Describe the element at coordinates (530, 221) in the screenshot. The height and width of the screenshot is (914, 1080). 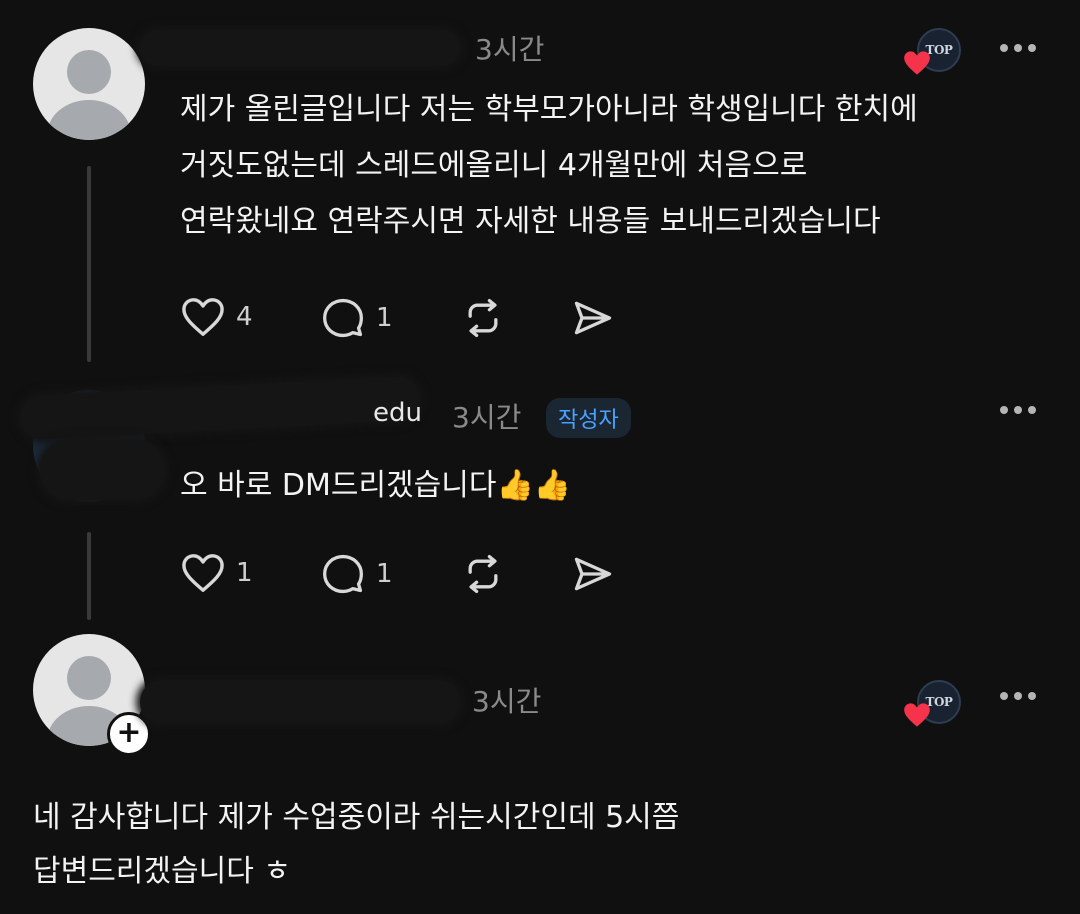
I see `post-text-line: 연락왔네요 연락주시면 자세한 내용들 보내드리겠습니다` at that location.